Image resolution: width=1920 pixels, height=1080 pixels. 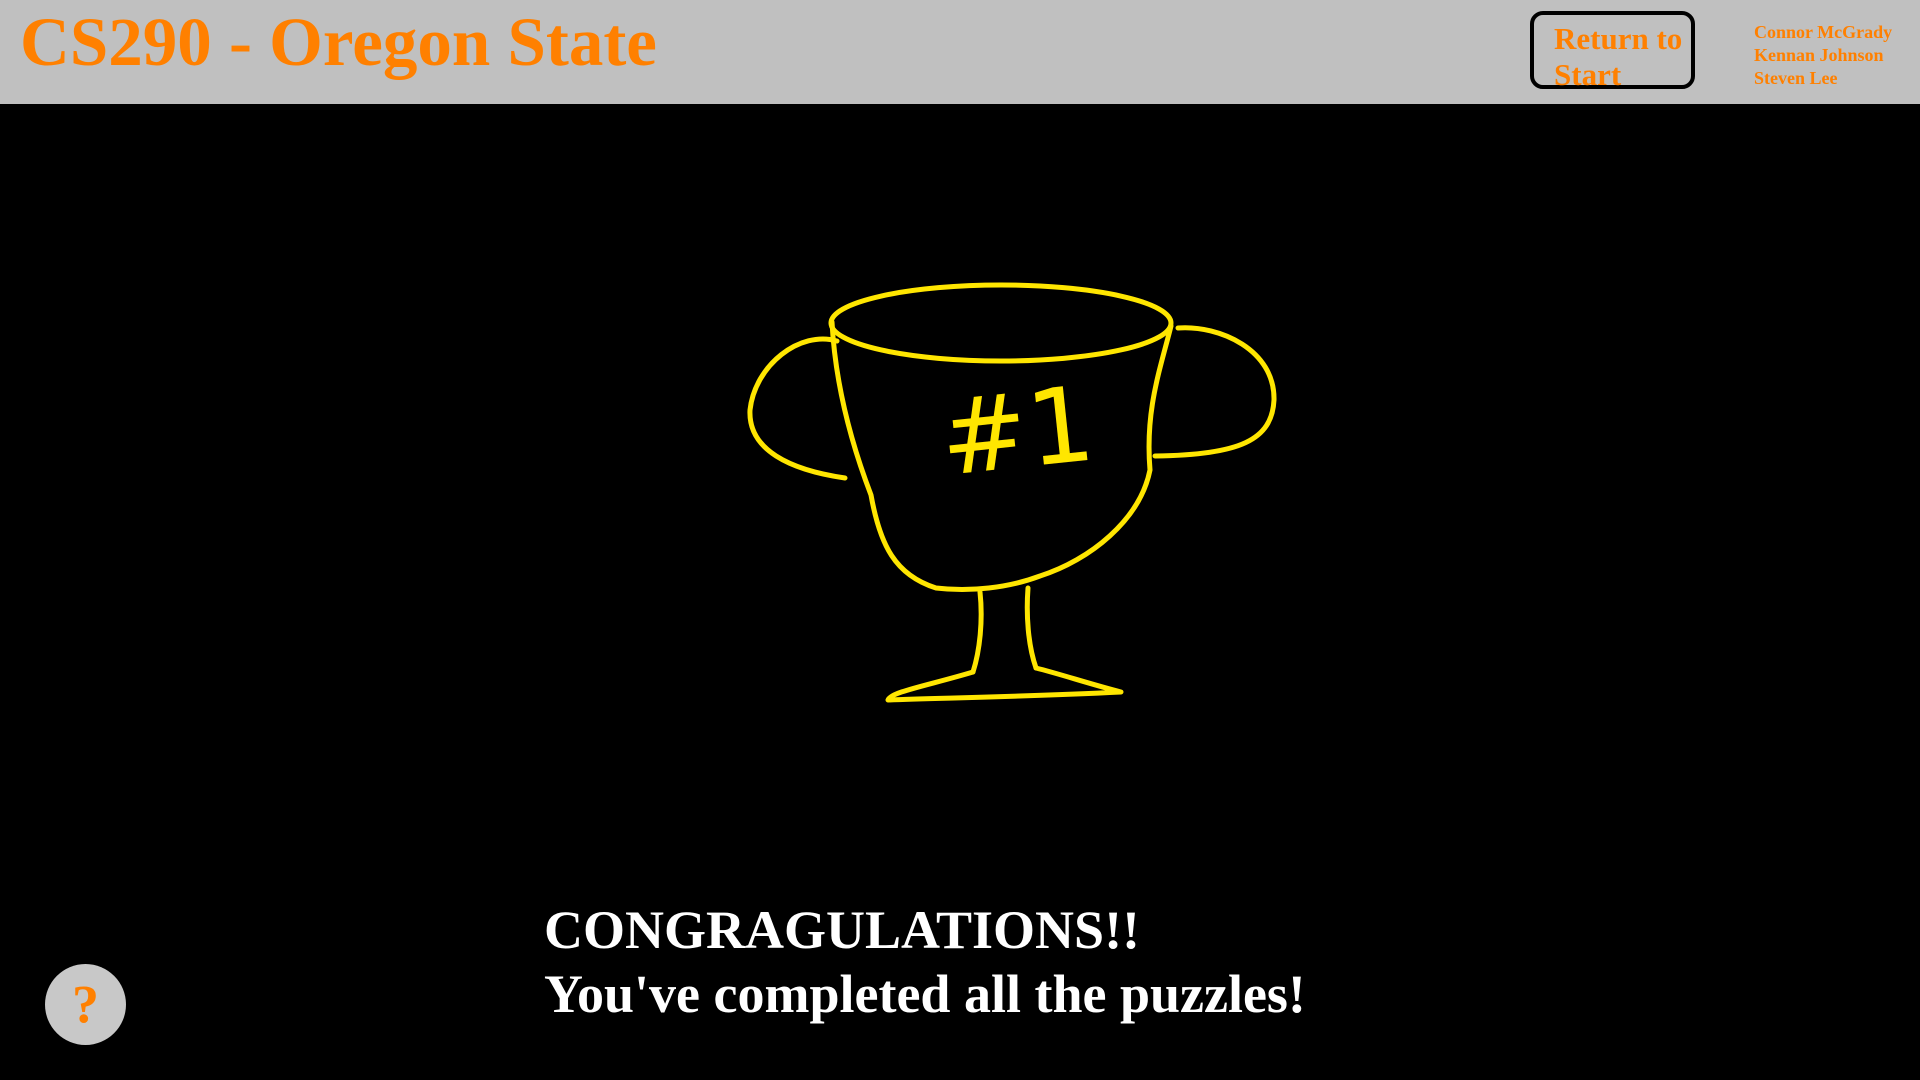 I want to click on message-headline: CONGRAGULATIONS!!, so click(x=842, y=930).